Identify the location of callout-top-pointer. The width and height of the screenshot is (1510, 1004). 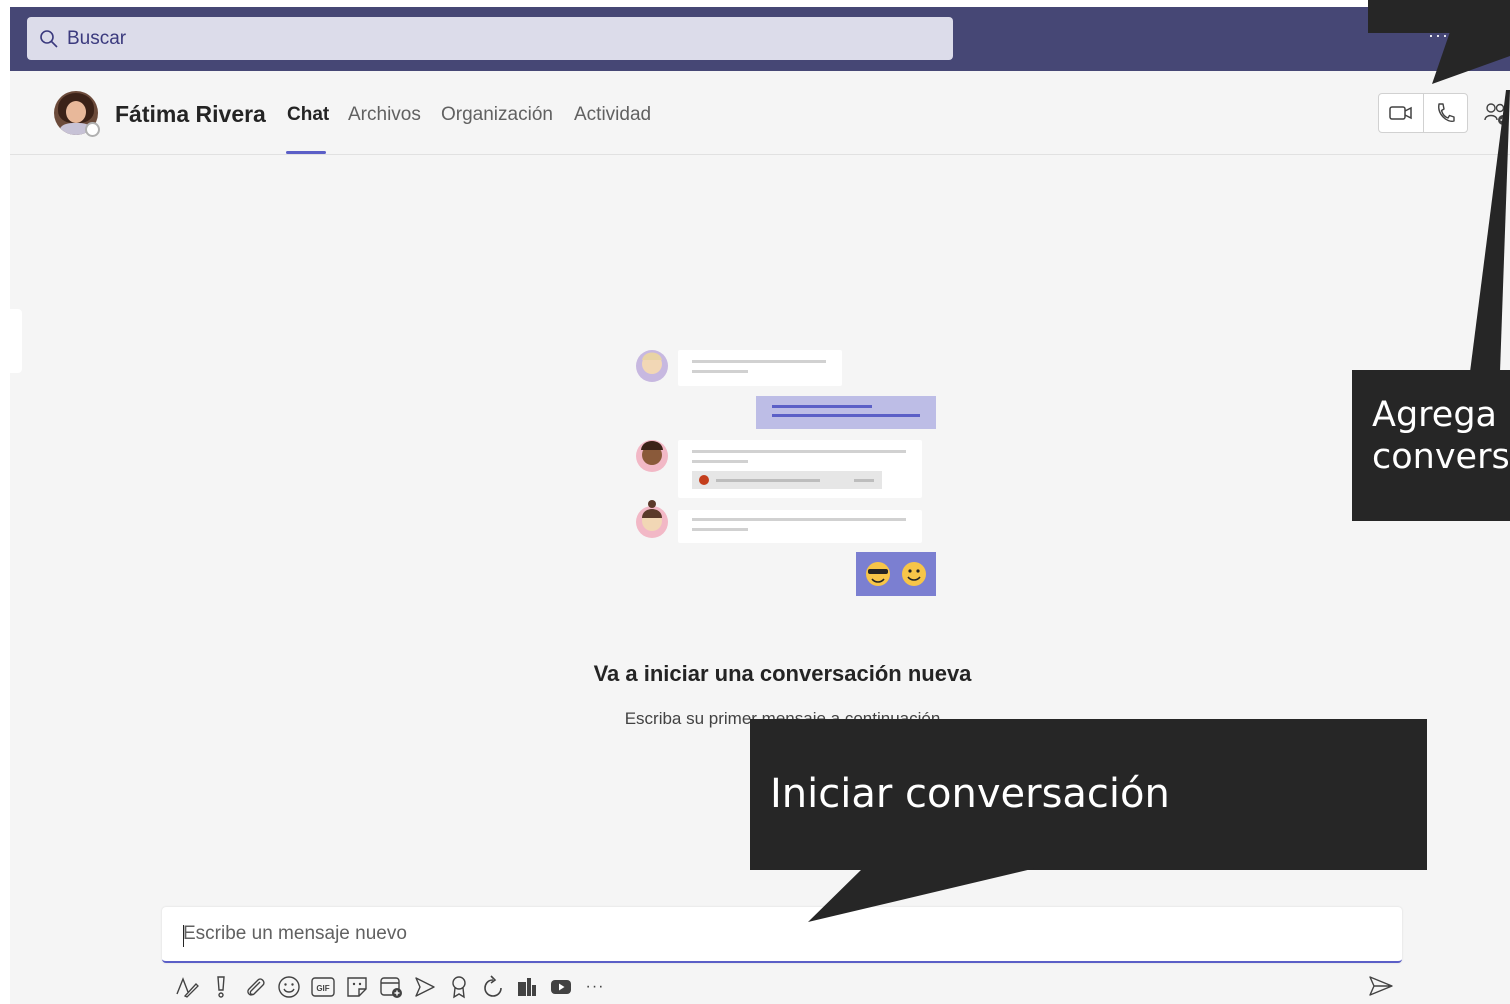
(1471, 55).